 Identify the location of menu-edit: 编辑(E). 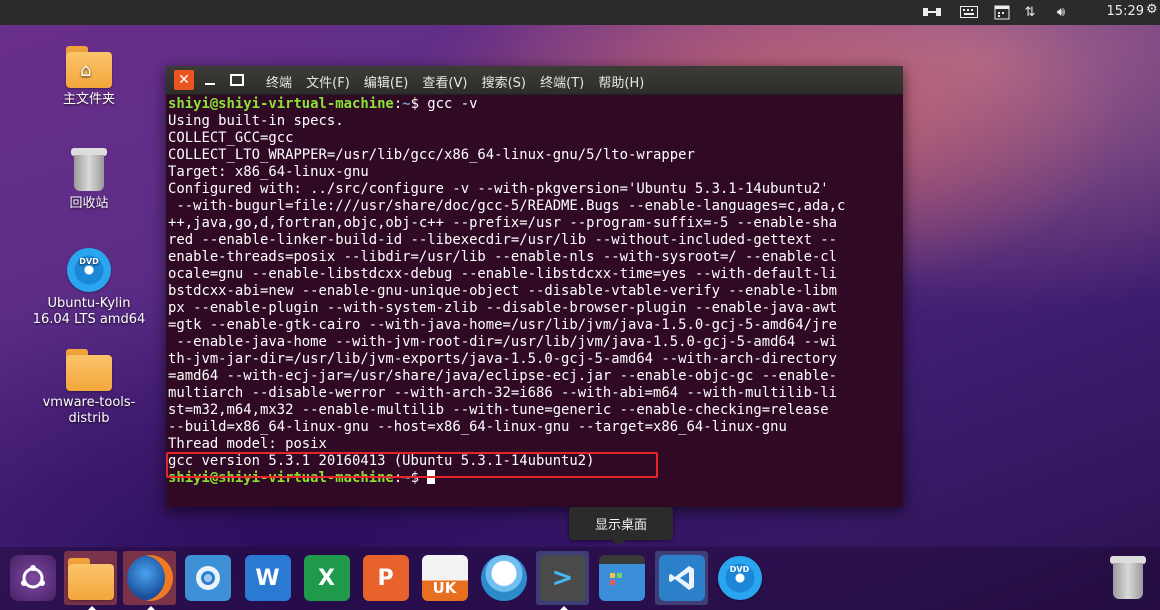
(386, 83).